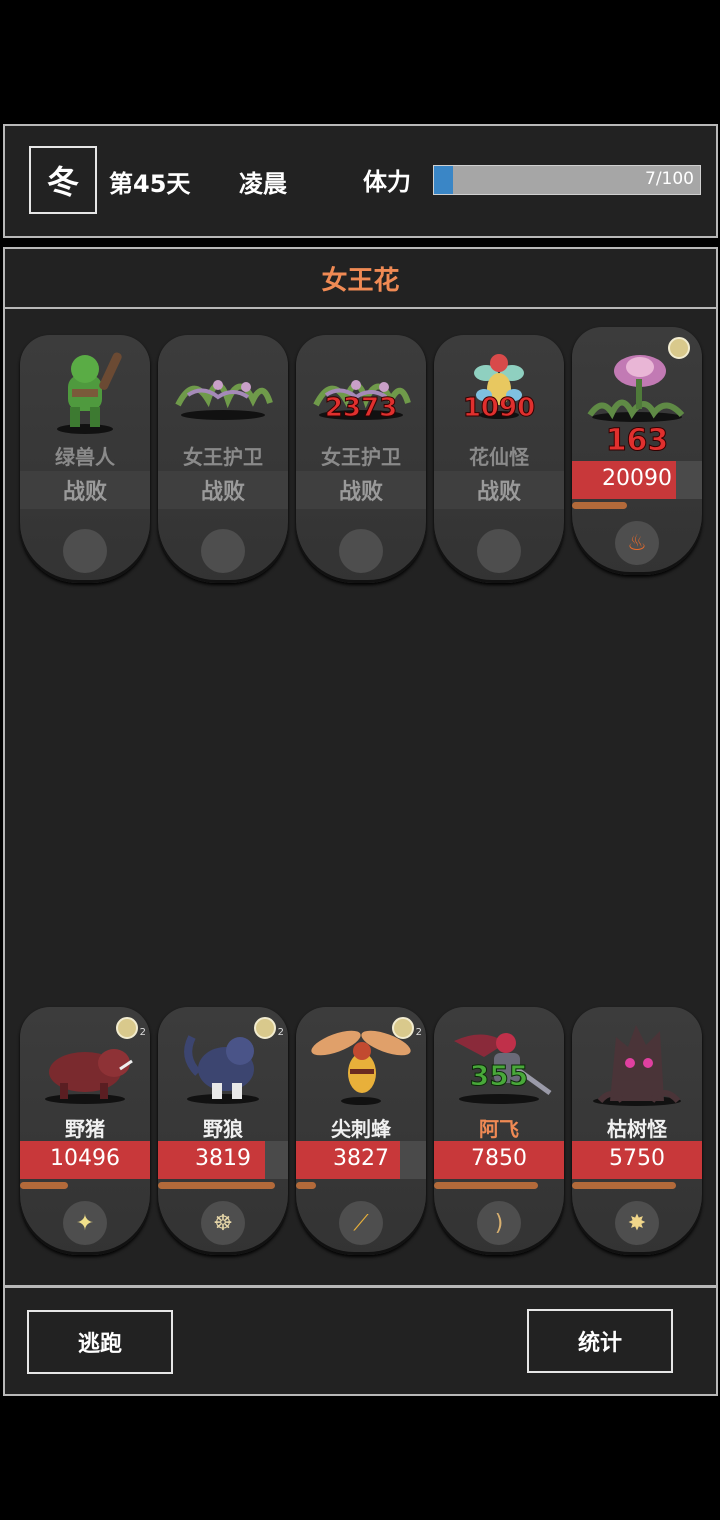  I want to click on damage-number: 163, so click(637, 441).